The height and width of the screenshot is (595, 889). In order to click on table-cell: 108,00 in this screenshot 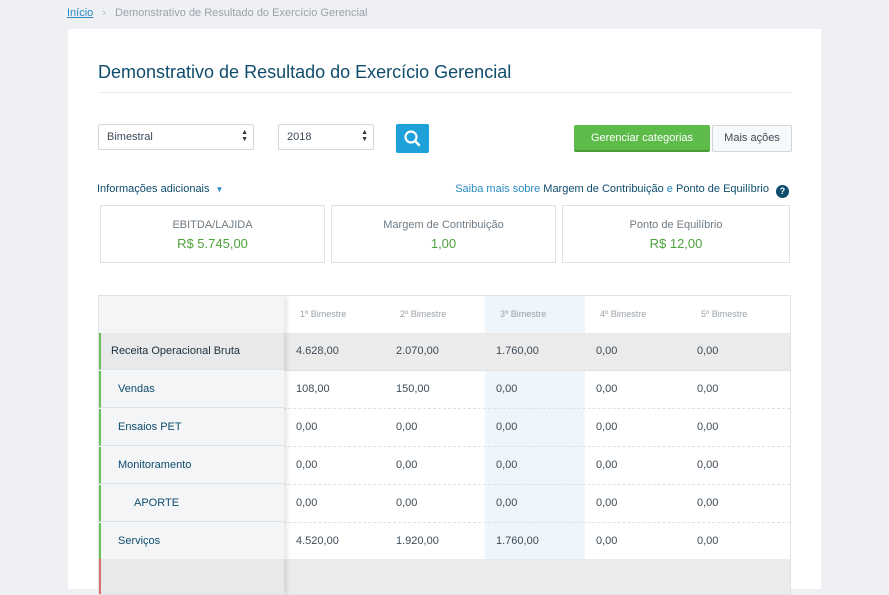, I will do `click(313, 389)`.